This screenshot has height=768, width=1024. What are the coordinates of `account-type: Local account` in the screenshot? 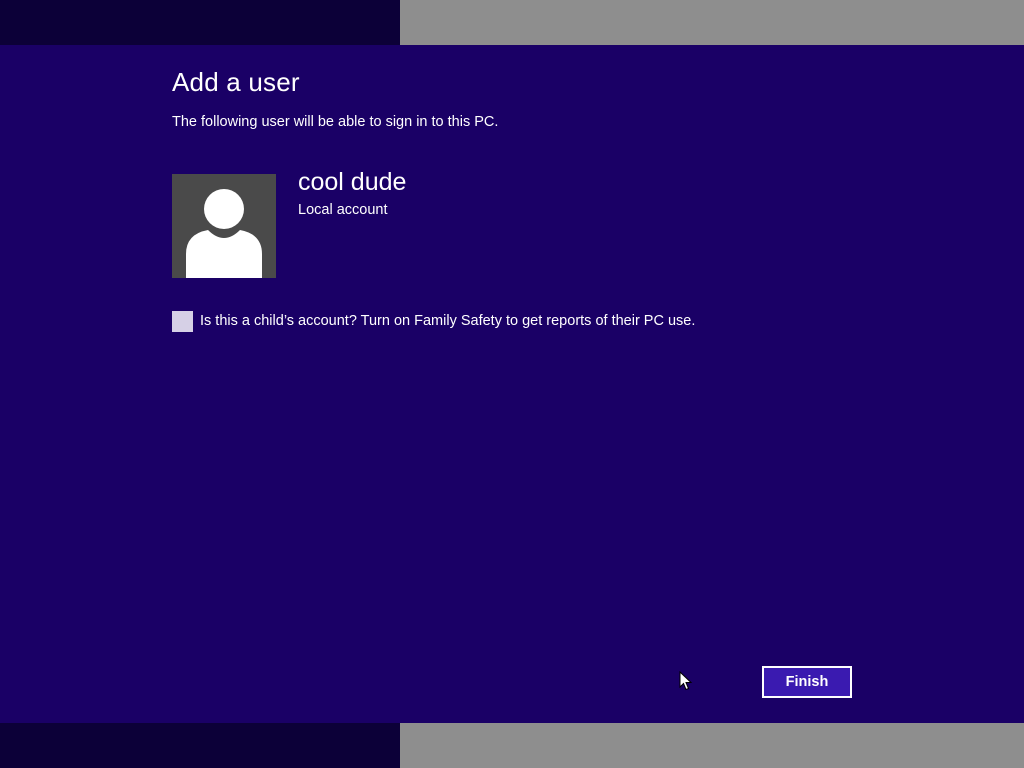 It's located at (343, 210).